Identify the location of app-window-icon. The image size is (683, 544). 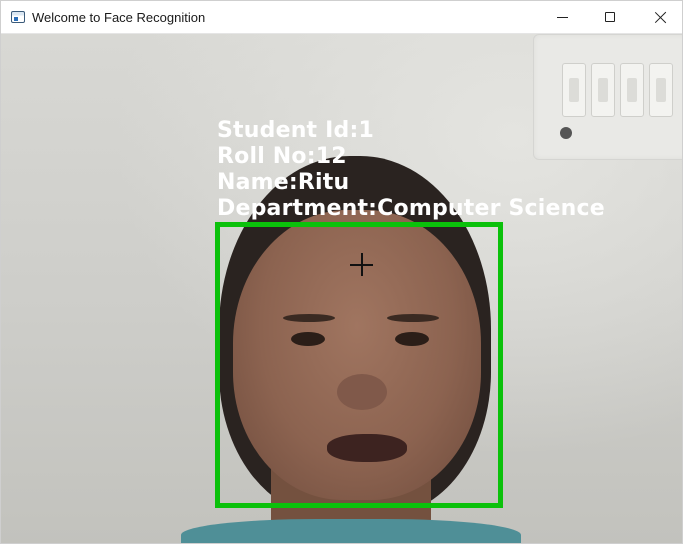
(18, 17).